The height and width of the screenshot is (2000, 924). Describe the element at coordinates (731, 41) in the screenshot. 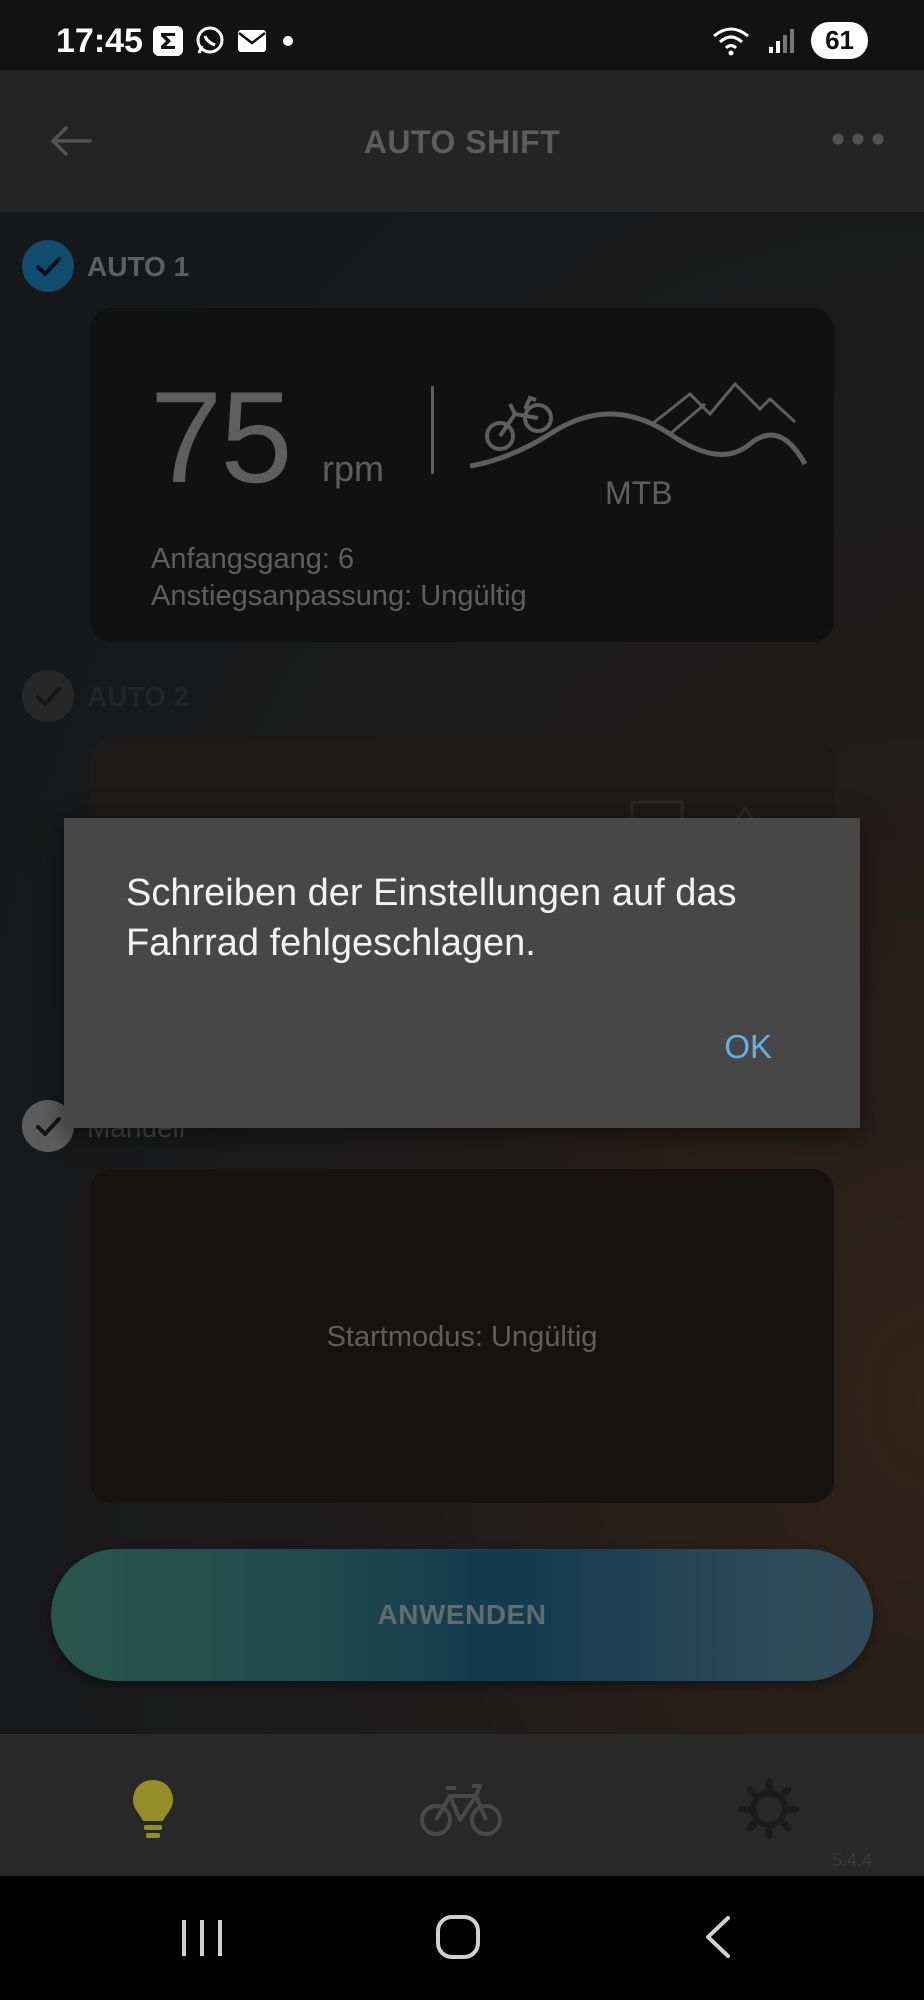

I see `wifi-icon` at that location.